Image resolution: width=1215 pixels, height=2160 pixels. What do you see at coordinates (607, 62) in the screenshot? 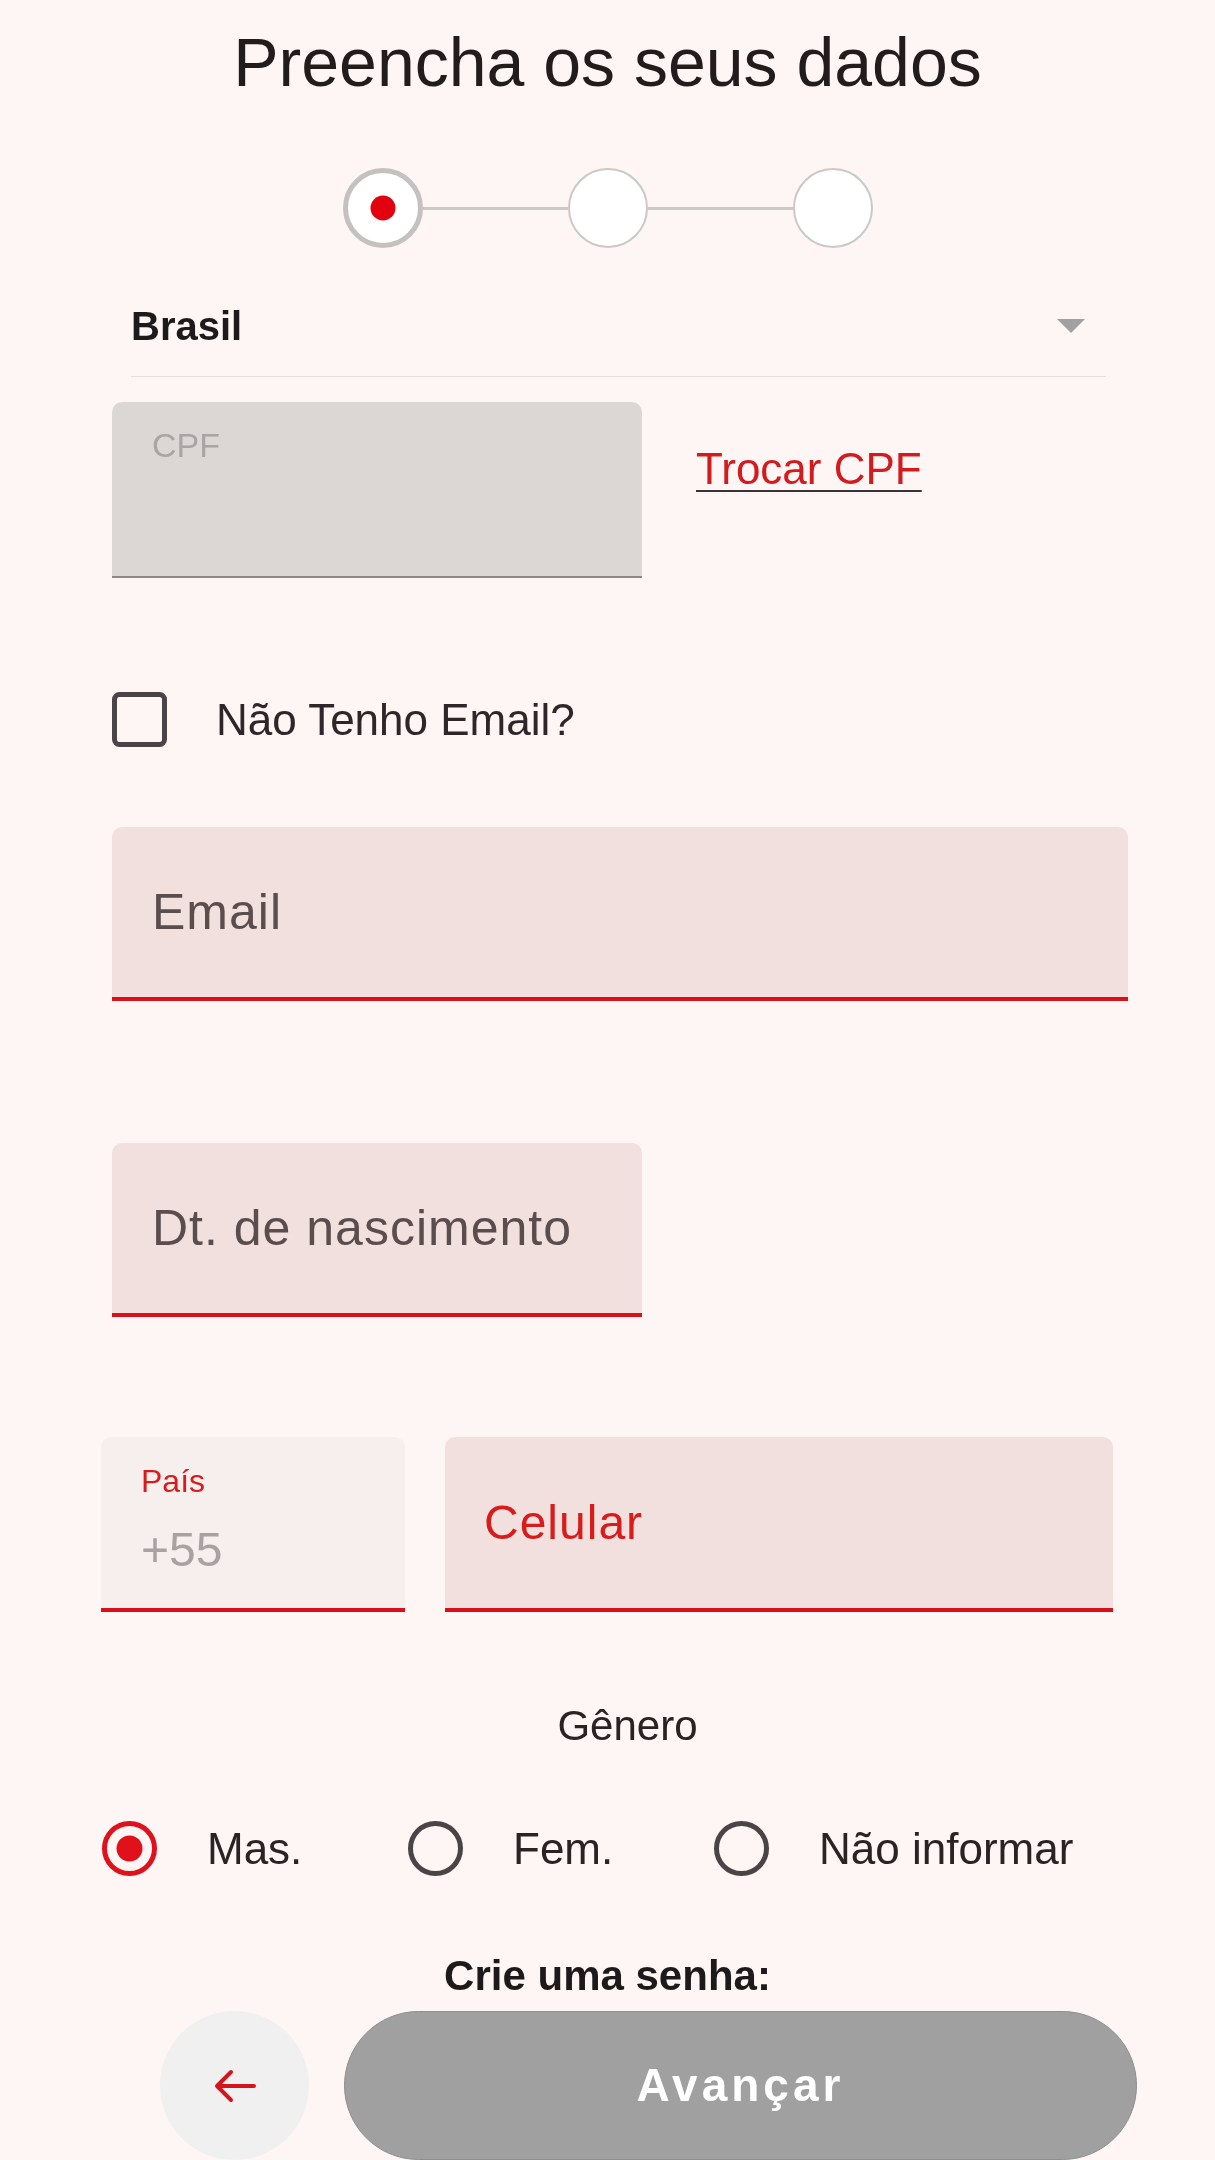
I see `page-title: Preencha os seus dados` at bounding box center [607, 62].